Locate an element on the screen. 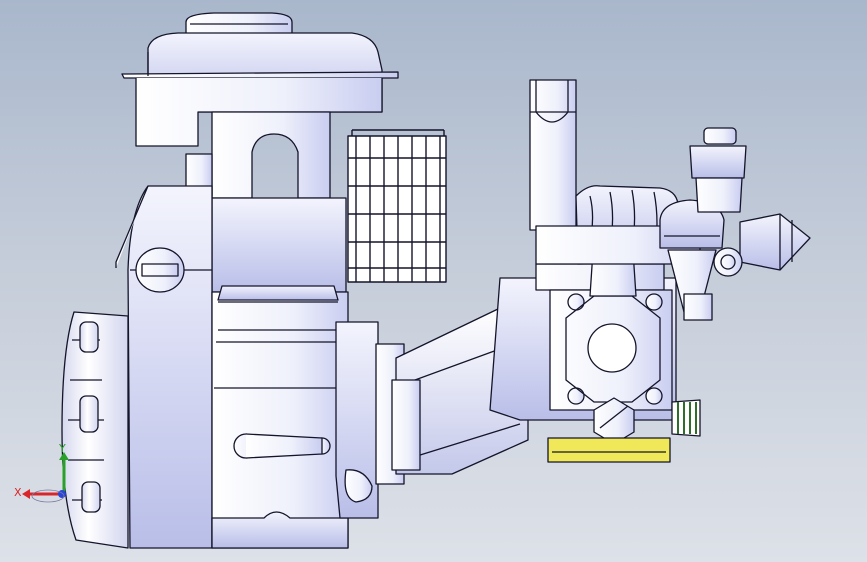 This screenshot has width=867, height=562. y-axis-label: Y is located at coordinates (62, 448).